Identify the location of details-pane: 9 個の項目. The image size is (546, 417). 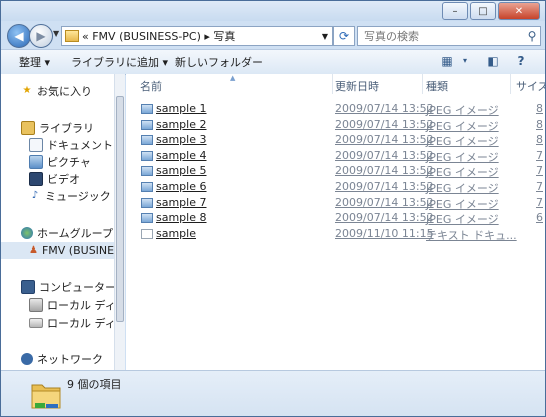
(273, 393).